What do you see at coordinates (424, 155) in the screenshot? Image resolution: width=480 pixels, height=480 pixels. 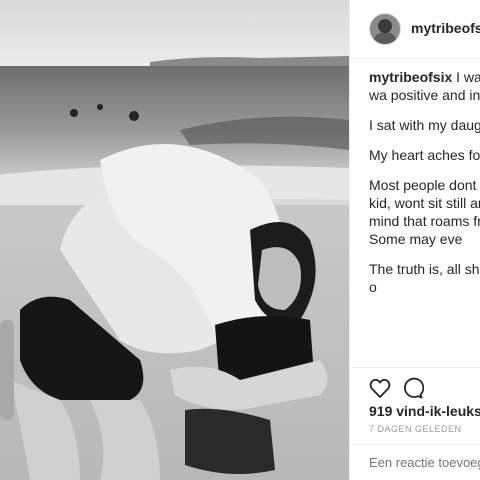 I see `caption-paragraph: My heart aches for al sadness.` at bounding box center [424, 155].